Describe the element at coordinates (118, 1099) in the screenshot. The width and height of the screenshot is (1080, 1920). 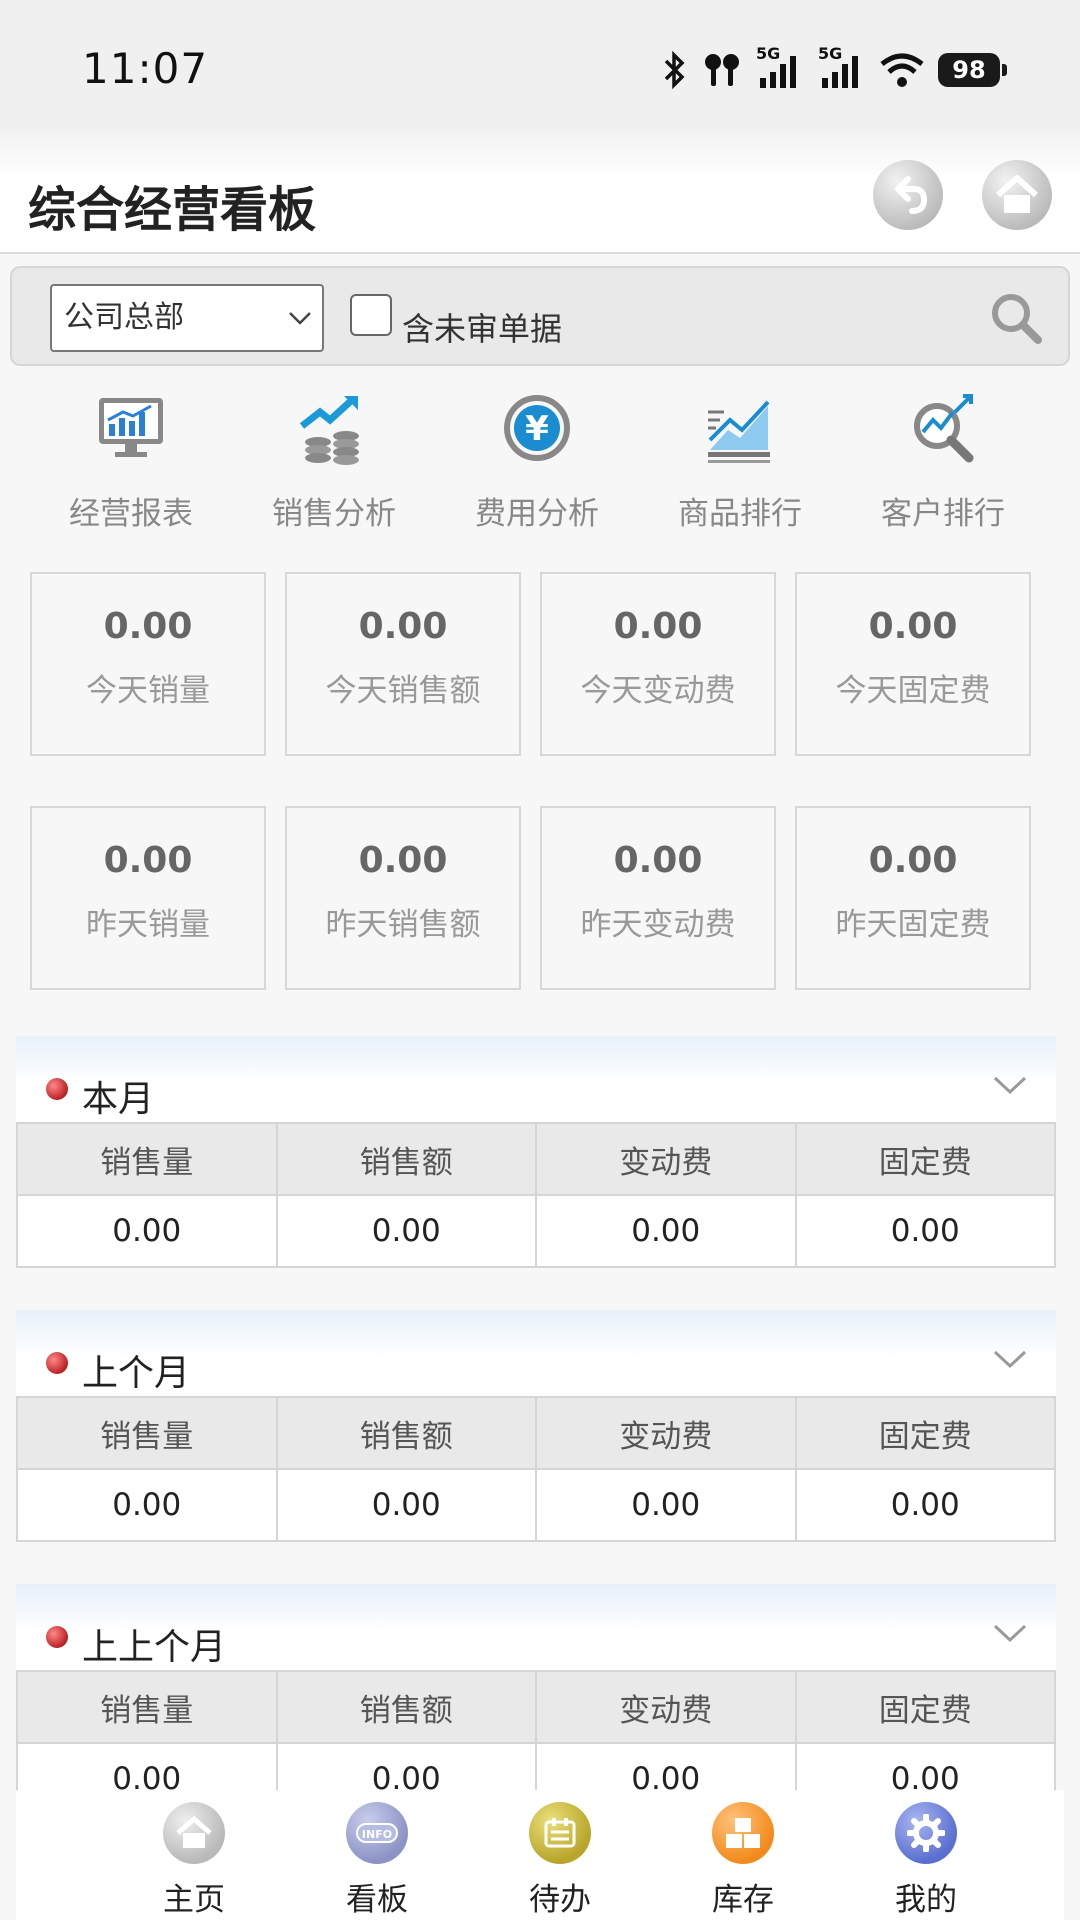
I see `section-title: 本月` at that location.